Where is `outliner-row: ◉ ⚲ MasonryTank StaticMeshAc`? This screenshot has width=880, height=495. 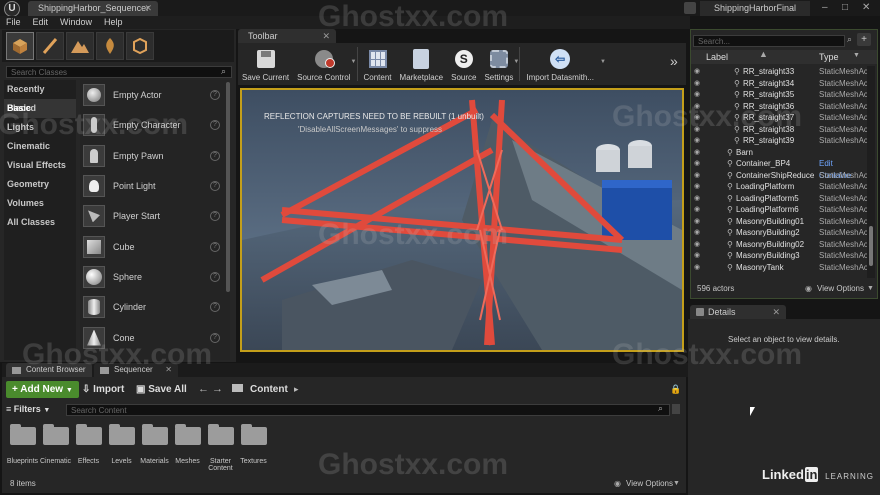 outliner-row: ◉ ⚲ MasonryTank StaticMeshAc is located at coordinates (779, 268).